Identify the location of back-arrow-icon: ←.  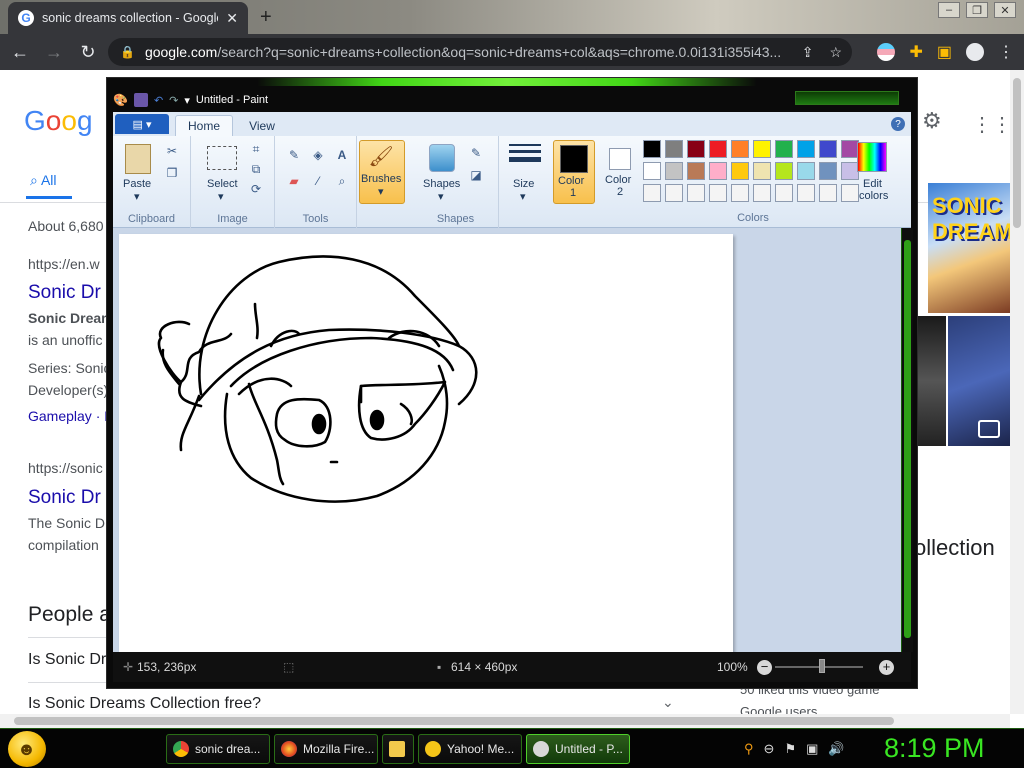
(20, 52).